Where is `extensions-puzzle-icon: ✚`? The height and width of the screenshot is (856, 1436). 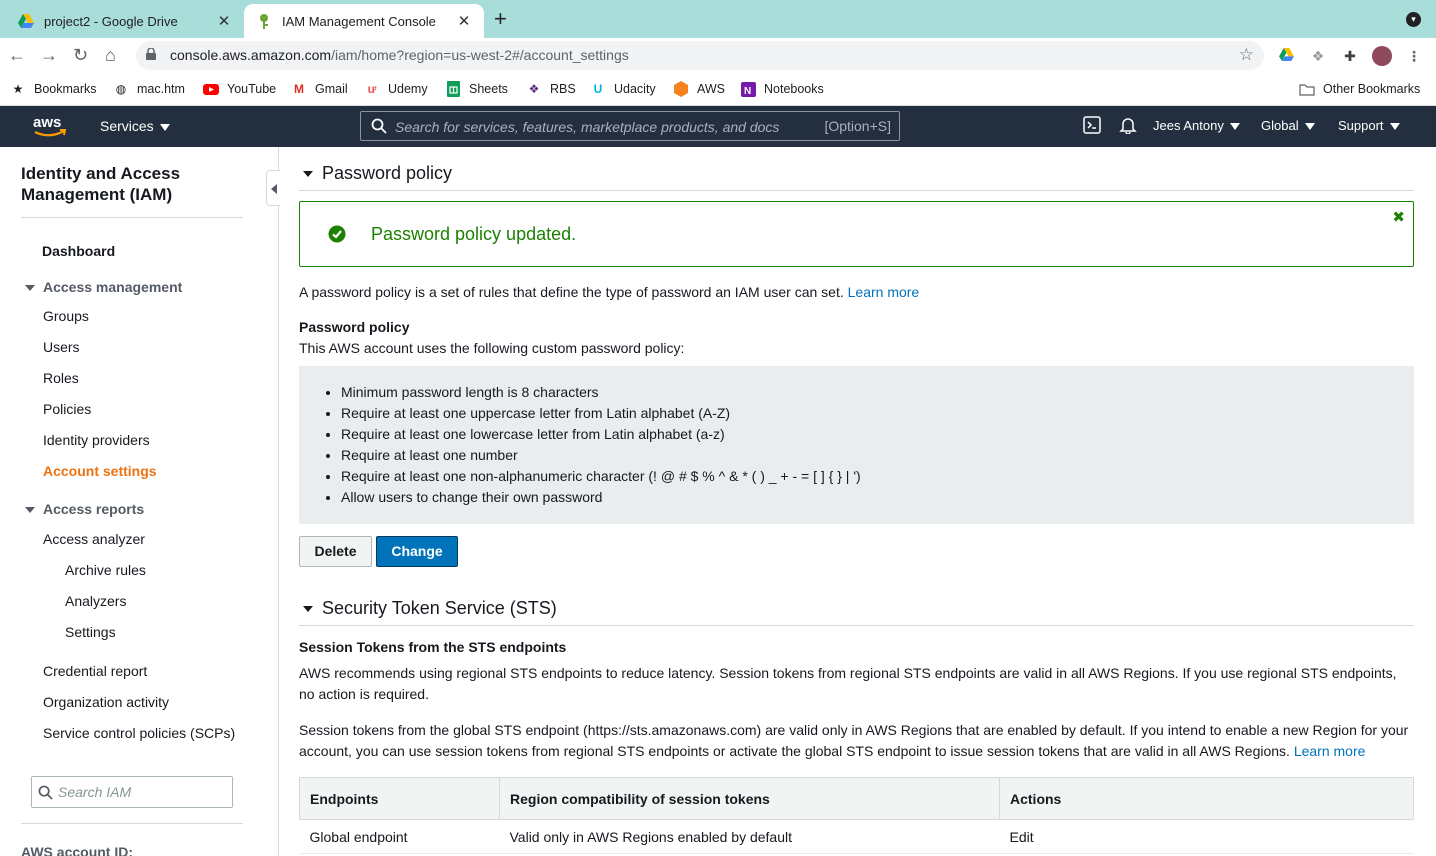 extensions-puzzle-icon: ✚ is located at coordinates (1350, 56).